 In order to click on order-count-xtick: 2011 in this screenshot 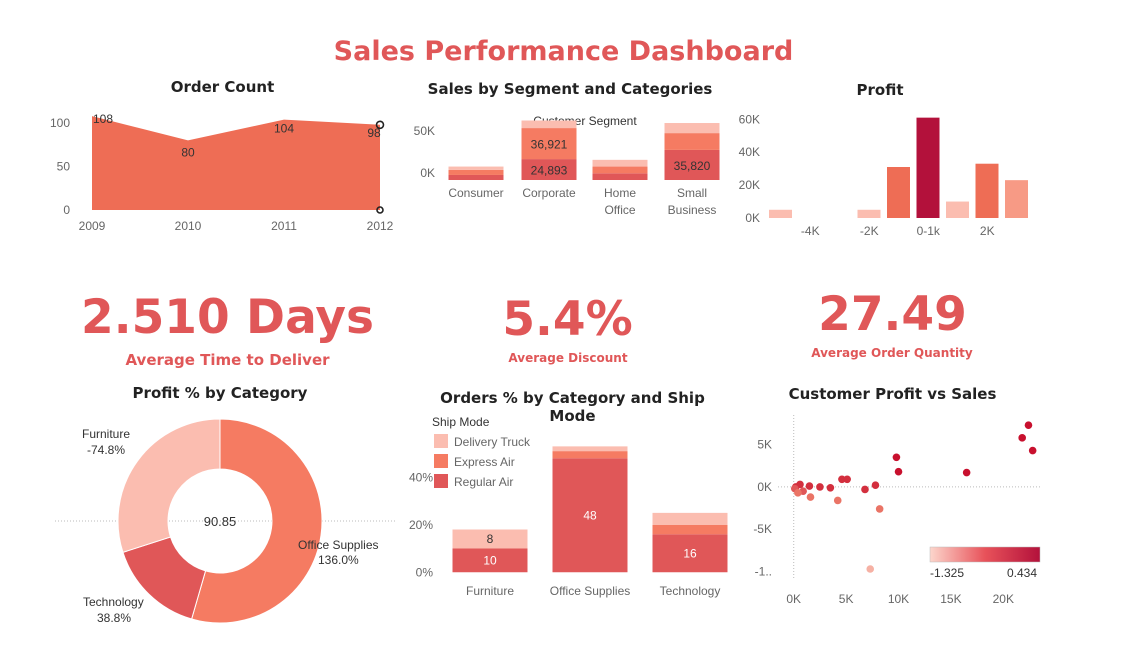, I will do `click(284, 226)`.